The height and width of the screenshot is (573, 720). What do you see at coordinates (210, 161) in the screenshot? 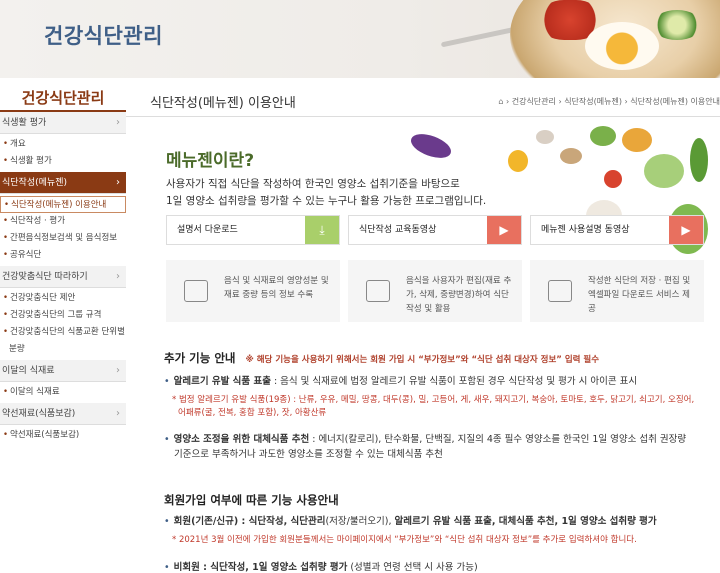
I see `intro-title: 메뉴젠이란?` at bounding box center [210, 161].